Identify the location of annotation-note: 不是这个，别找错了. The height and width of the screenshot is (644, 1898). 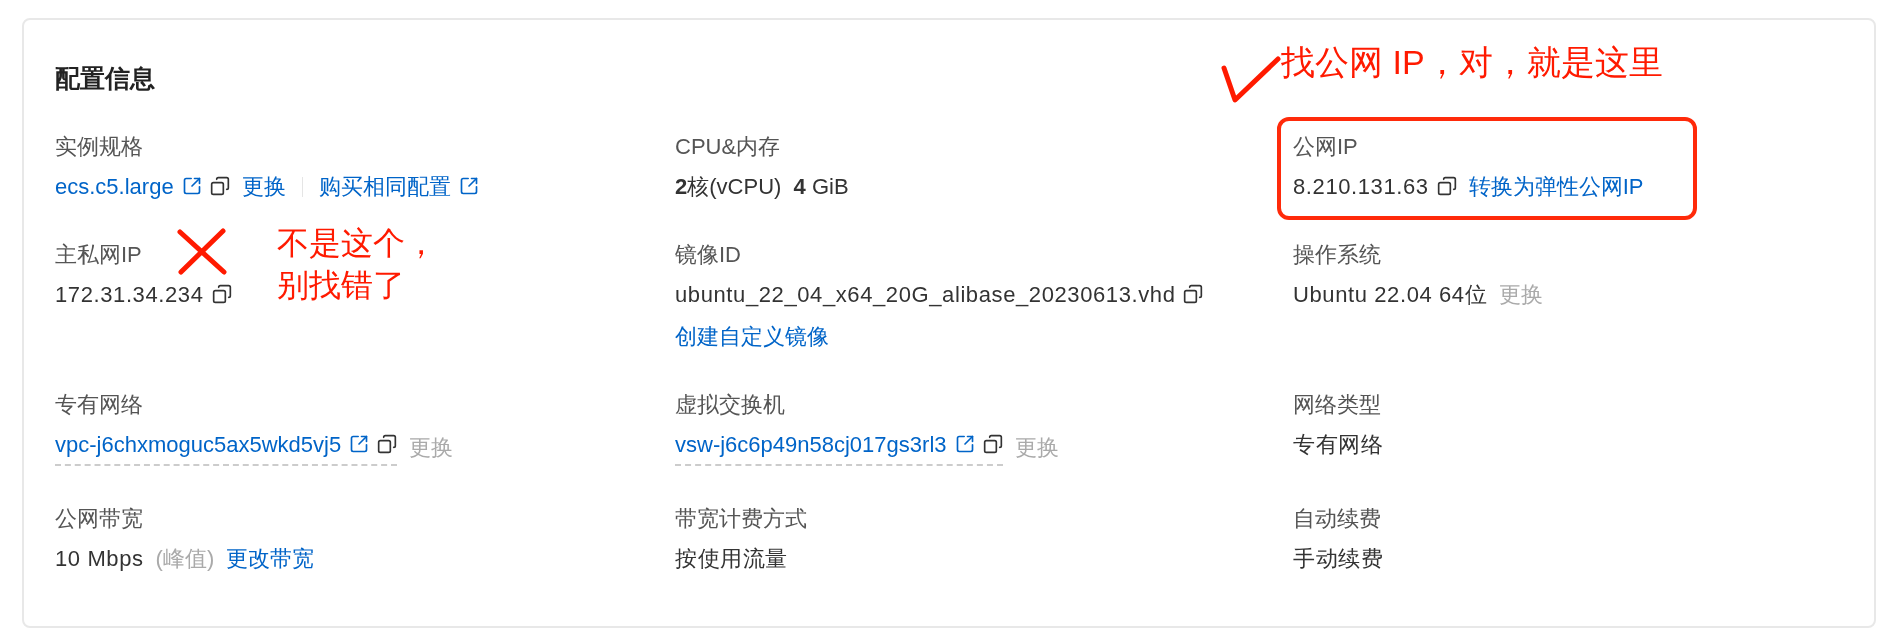
(357, 264).